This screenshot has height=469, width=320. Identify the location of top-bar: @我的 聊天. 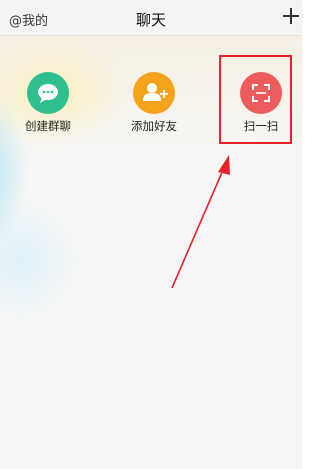
(151, 18).